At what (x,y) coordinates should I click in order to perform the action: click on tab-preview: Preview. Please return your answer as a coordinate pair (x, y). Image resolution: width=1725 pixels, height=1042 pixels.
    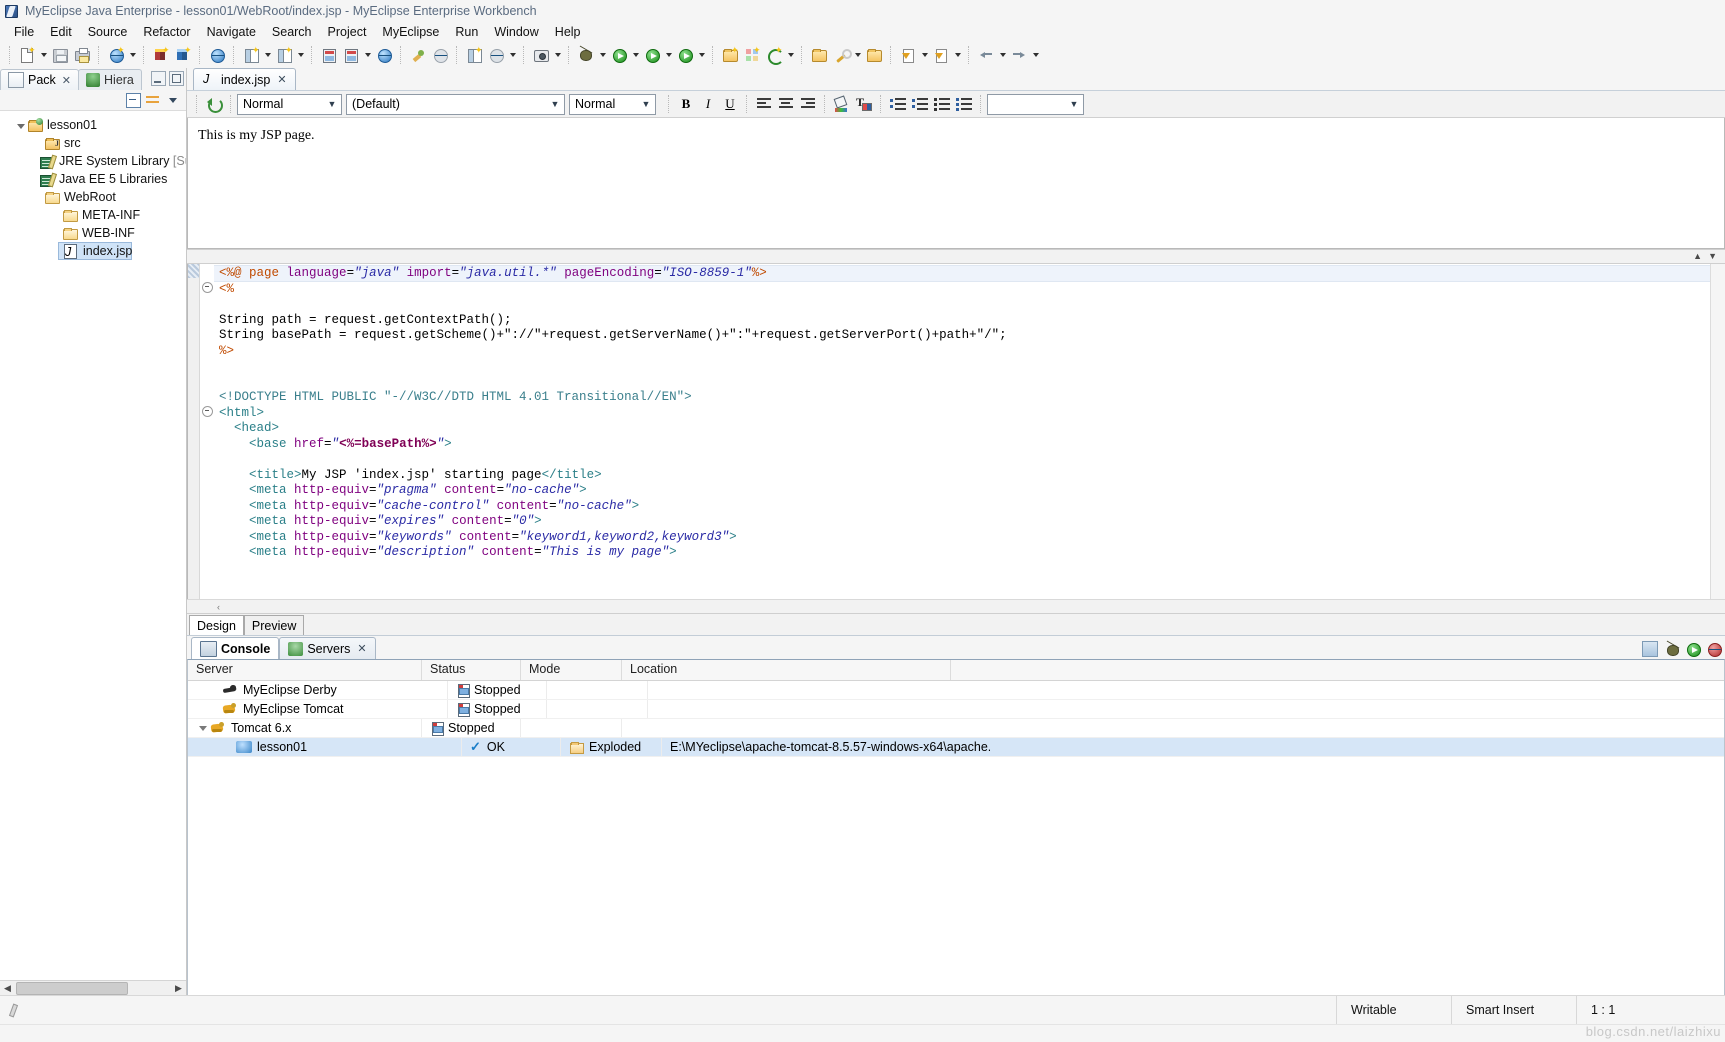
    Looking at the image, I should click on (274, 625).